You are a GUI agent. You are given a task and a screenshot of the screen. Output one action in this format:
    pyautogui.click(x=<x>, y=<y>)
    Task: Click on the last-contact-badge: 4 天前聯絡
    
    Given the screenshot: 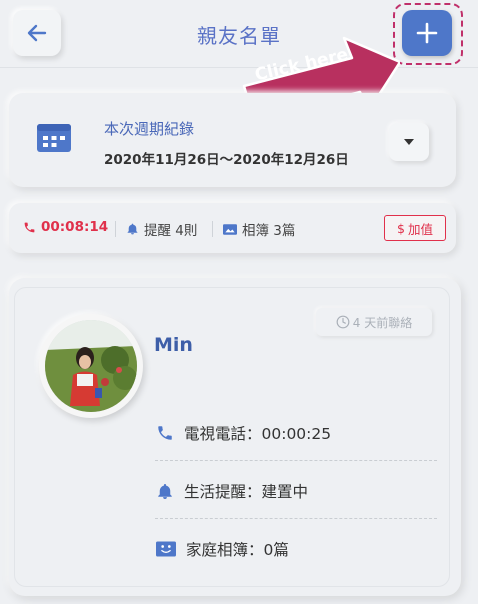 What is the action you would take?
    pyautogui.click(x=374, y=322)
    